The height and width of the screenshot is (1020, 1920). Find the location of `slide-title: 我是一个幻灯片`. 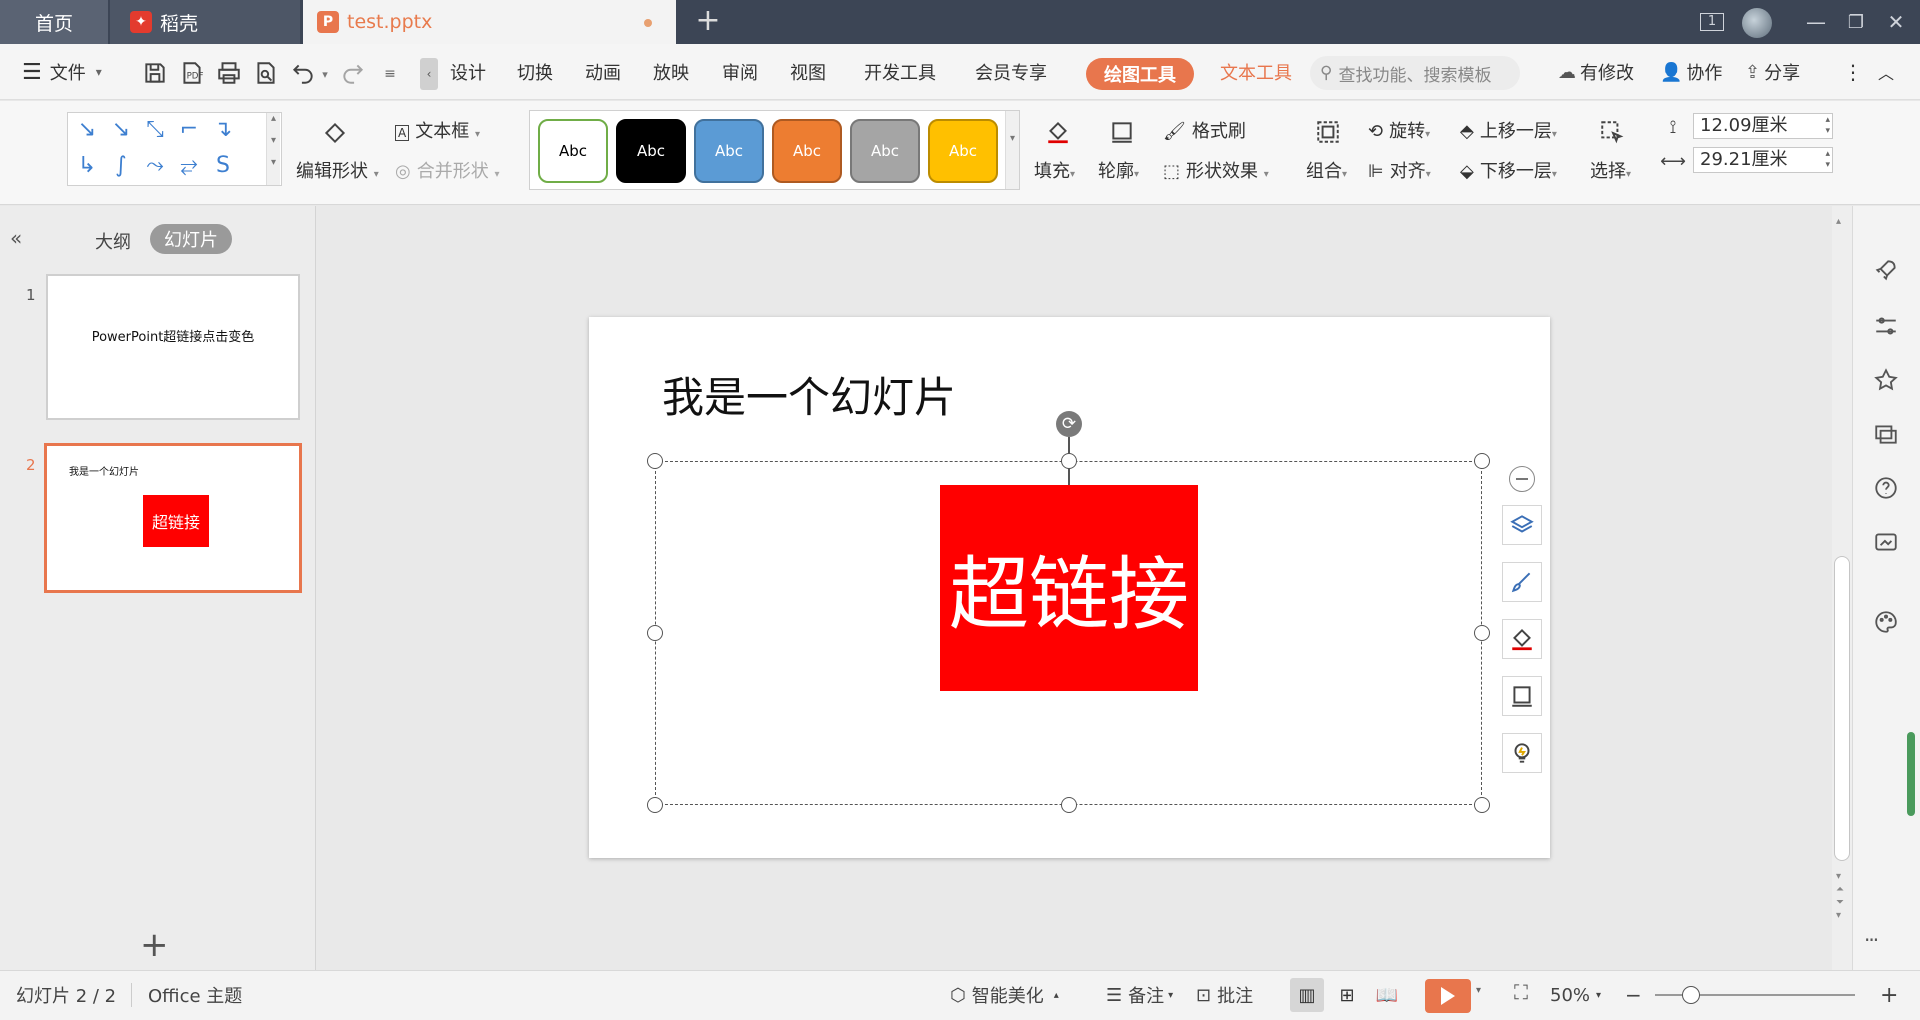

slide-title: 我是一个幻灯片 is located at coordinates (809, 394).